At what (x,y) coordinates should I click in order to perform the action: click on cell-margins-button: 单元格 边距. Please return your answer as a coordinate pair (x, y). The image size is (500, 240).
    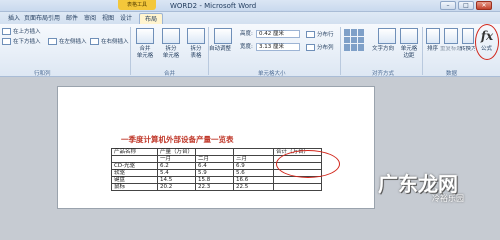
    Looking at the image, I should click on (409, 53).